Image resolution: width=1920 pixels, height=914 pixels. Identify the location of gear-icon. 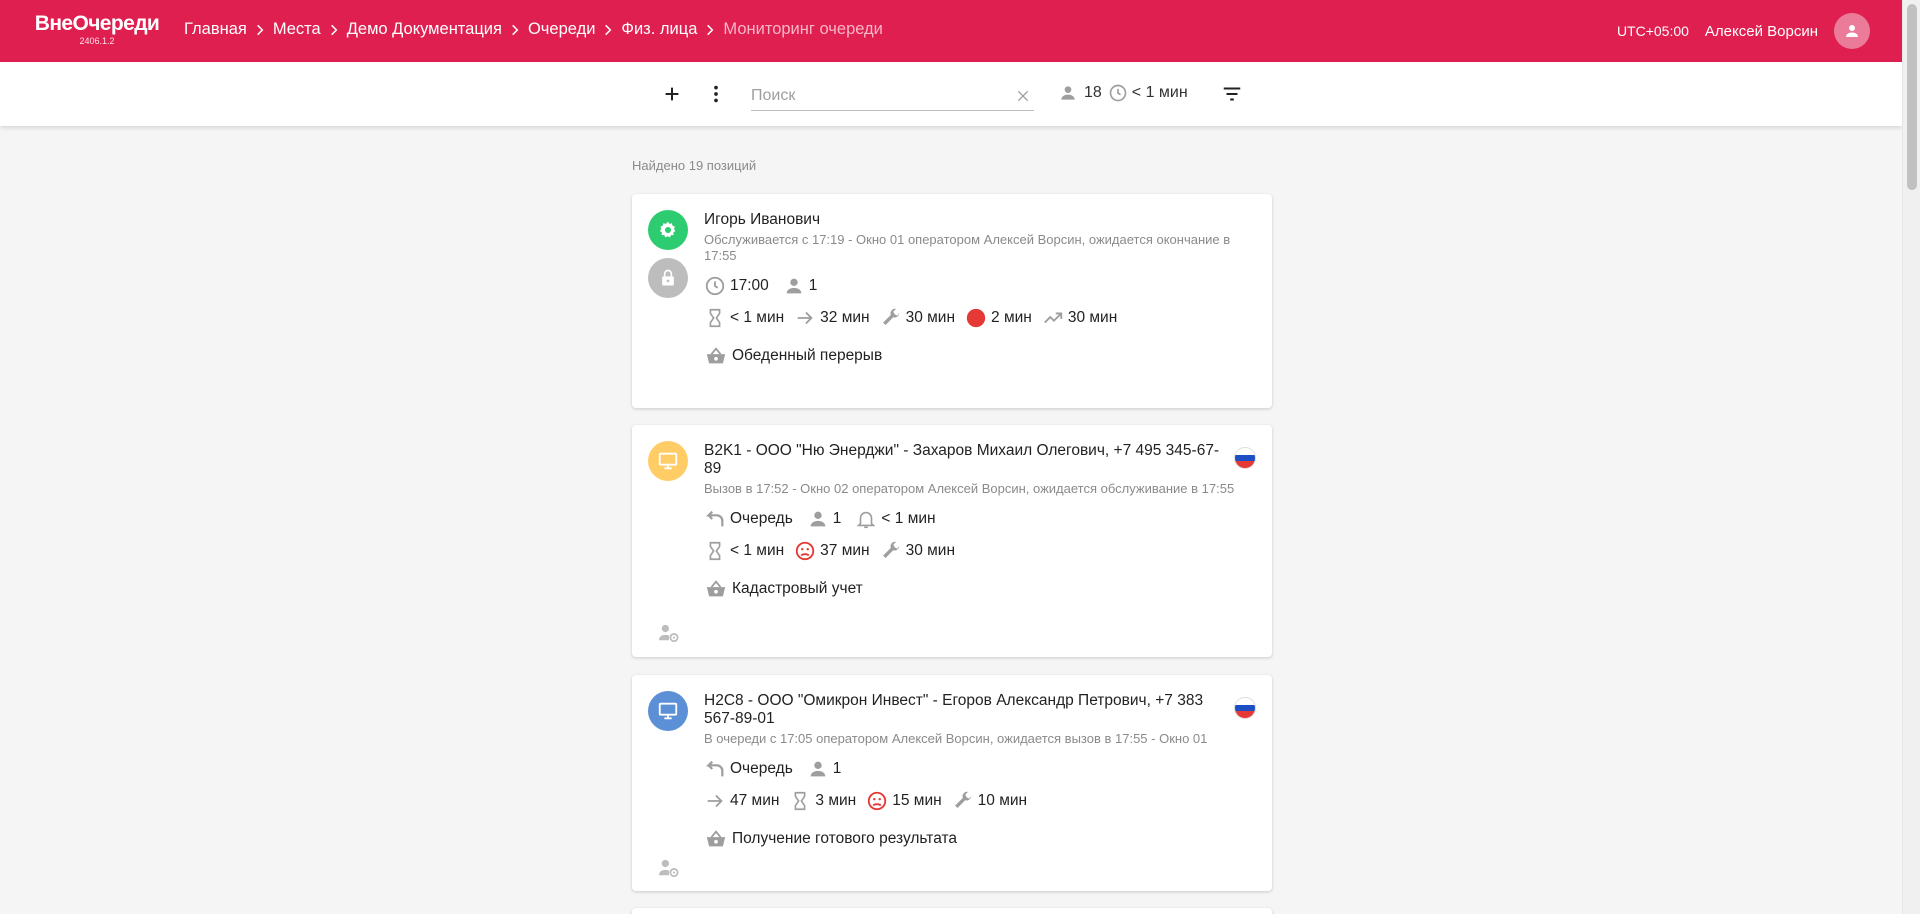
(667, 229).